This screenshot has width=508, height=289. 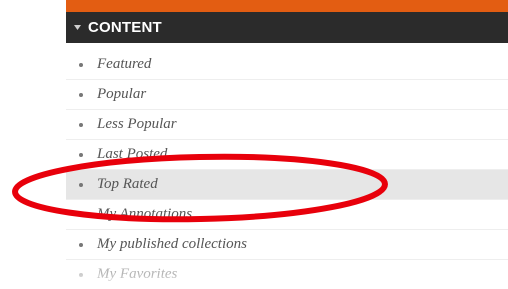 I want to click on menu-item-label: Less Popular, so click(x=137, y=124).